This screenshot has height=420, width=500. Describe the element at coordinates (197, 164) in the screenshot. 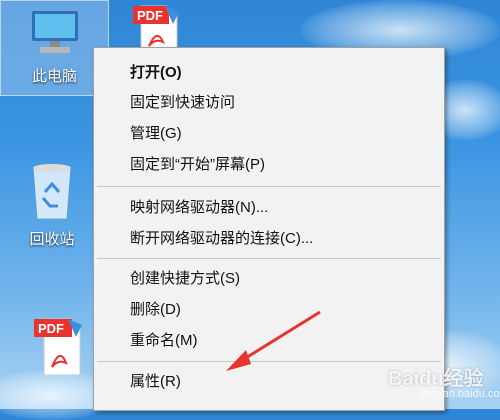

I see `menu-item-label: 固定到“开始”屏幕(P)` at that location.